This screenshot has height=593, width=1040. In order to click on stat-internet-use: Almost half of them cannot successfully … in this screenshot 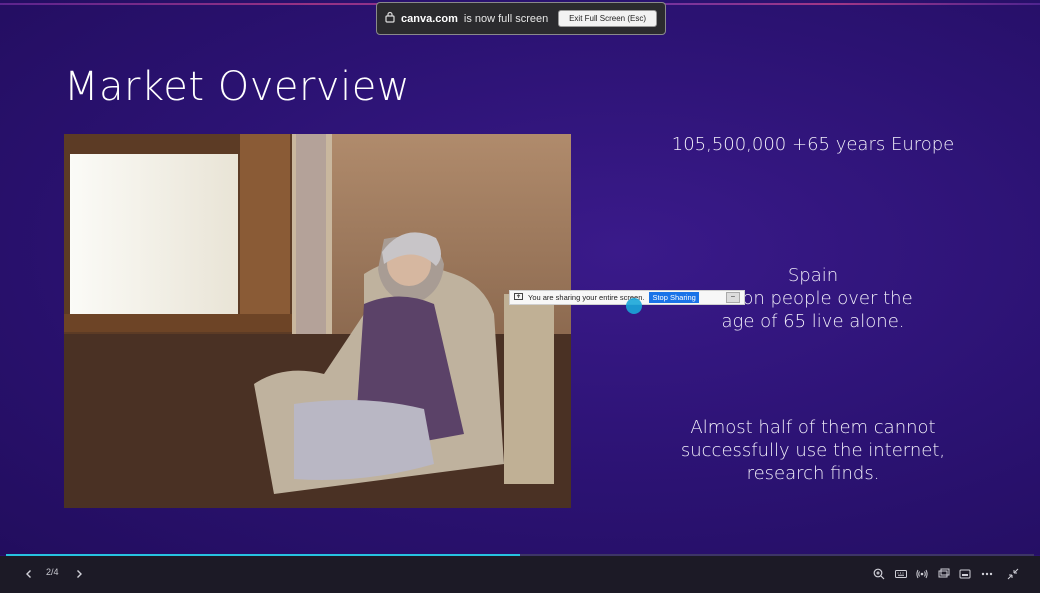, I will do `click(813, 450)`.